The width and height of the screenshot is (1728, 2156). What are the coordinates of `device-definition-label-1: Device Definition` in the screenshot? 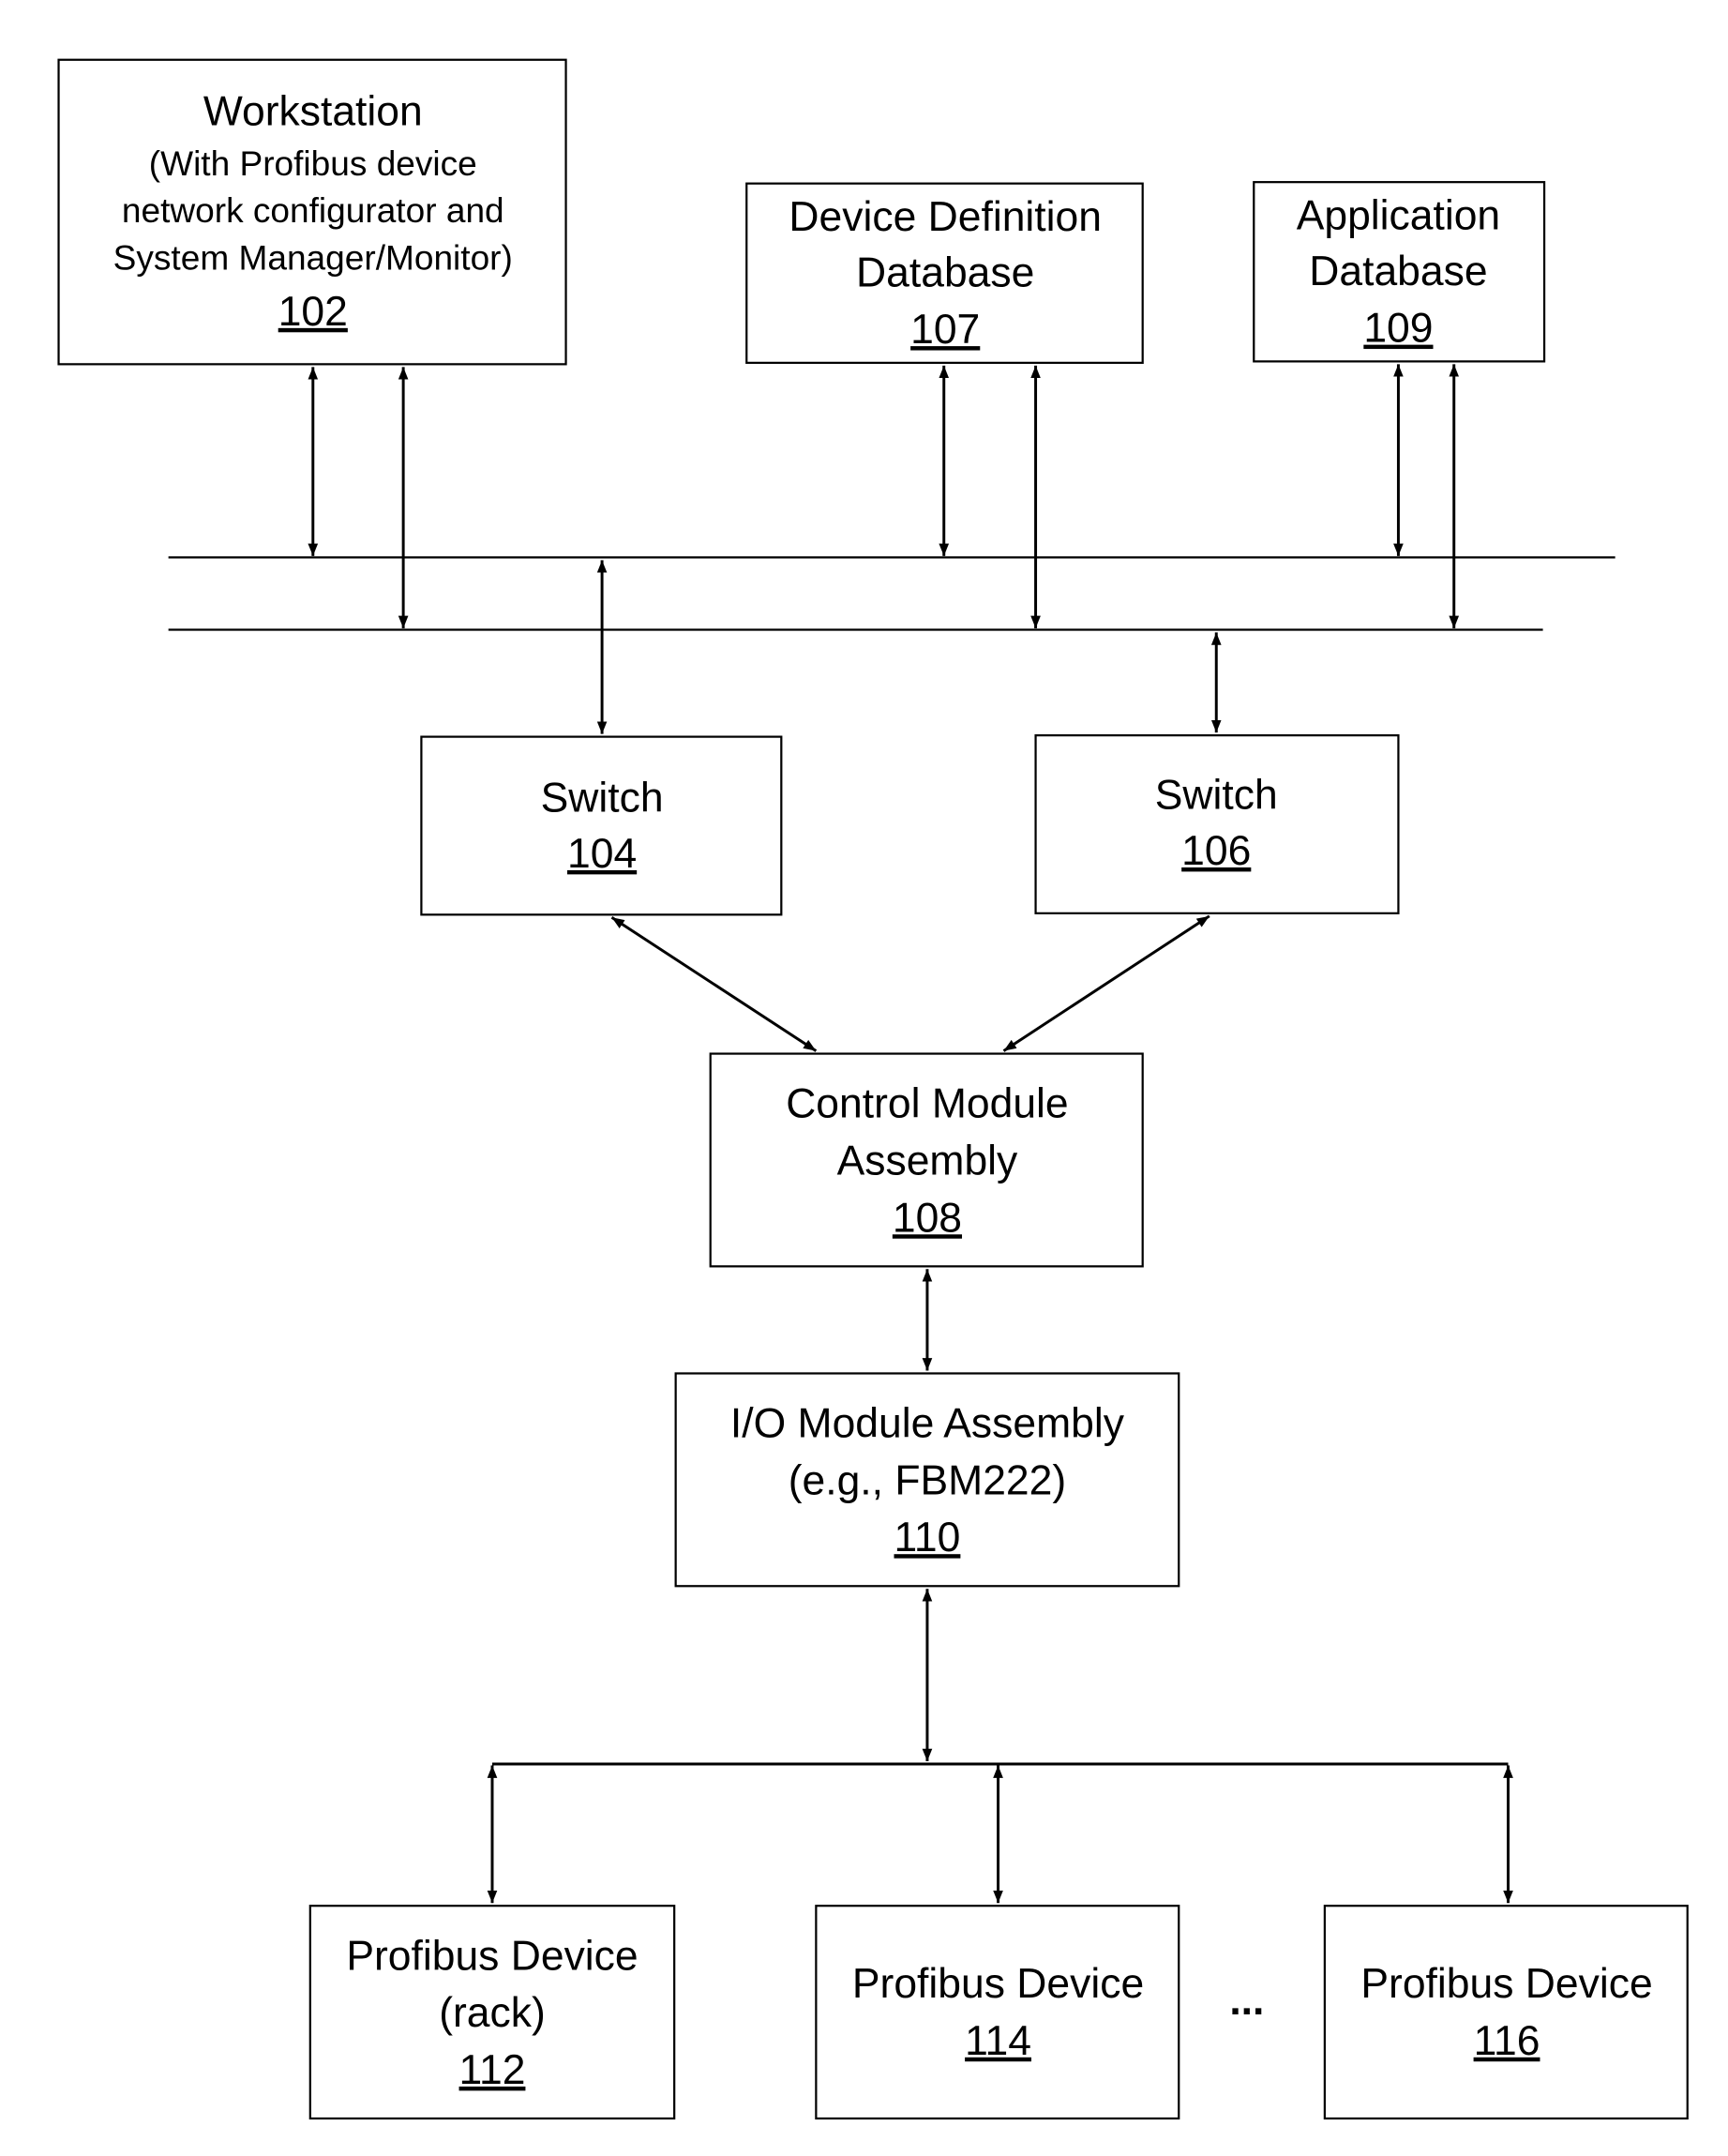 It's located at (945, 217).